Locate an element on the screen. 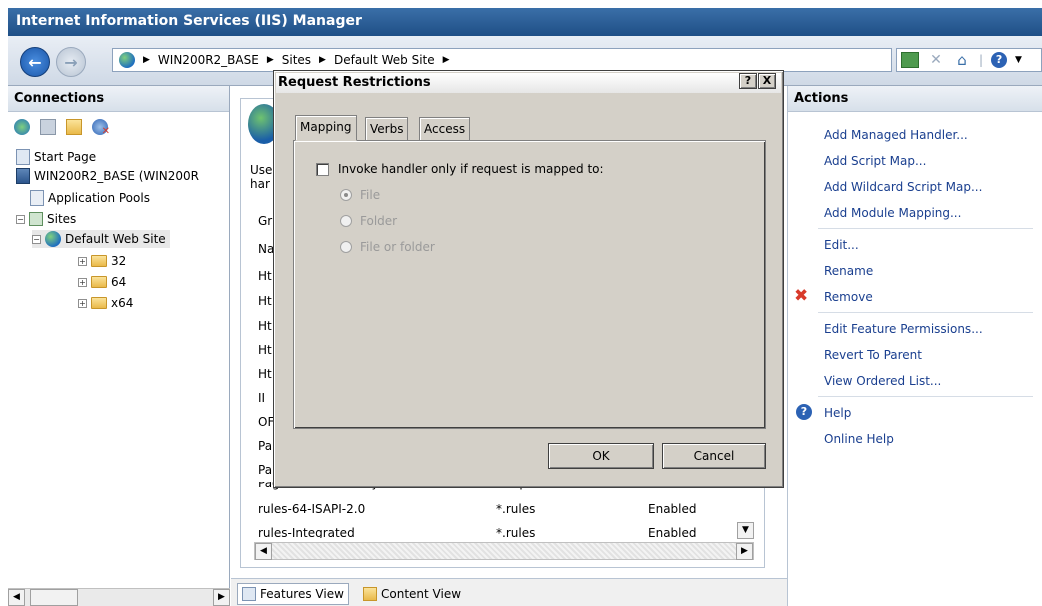  forward-button: → is located at coordinates (71, 62).